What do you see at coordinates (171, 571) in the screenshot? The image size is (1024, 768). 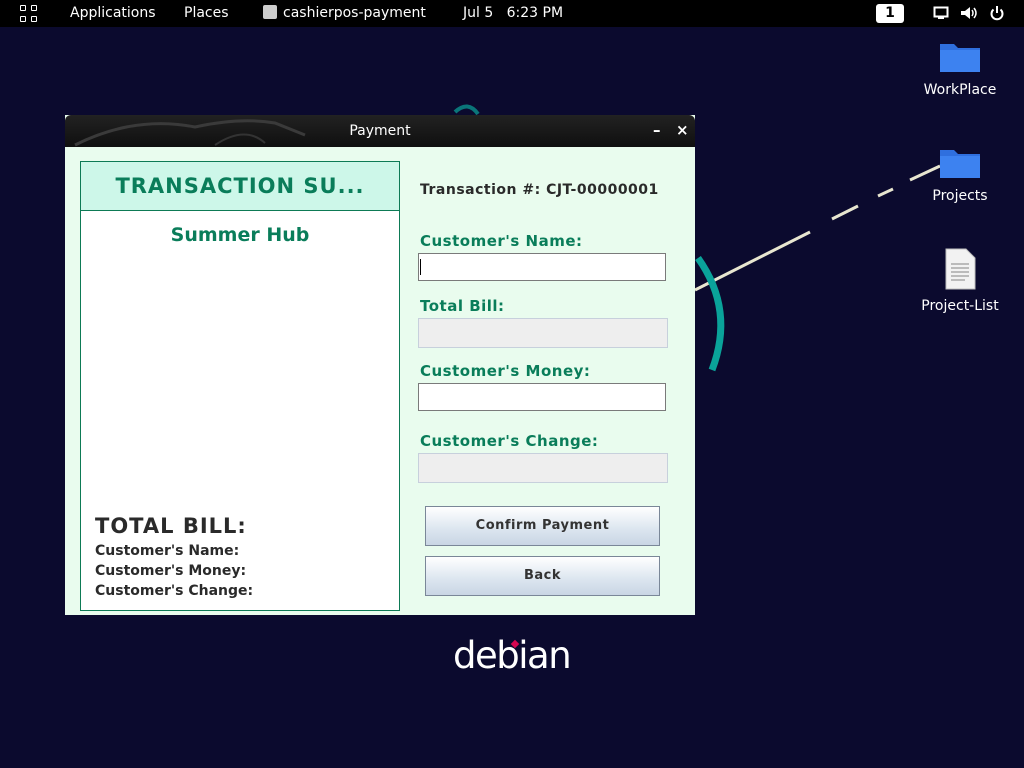 I see `receipt-customer-money: Customer's Money:` at bounding box center [171, 571].